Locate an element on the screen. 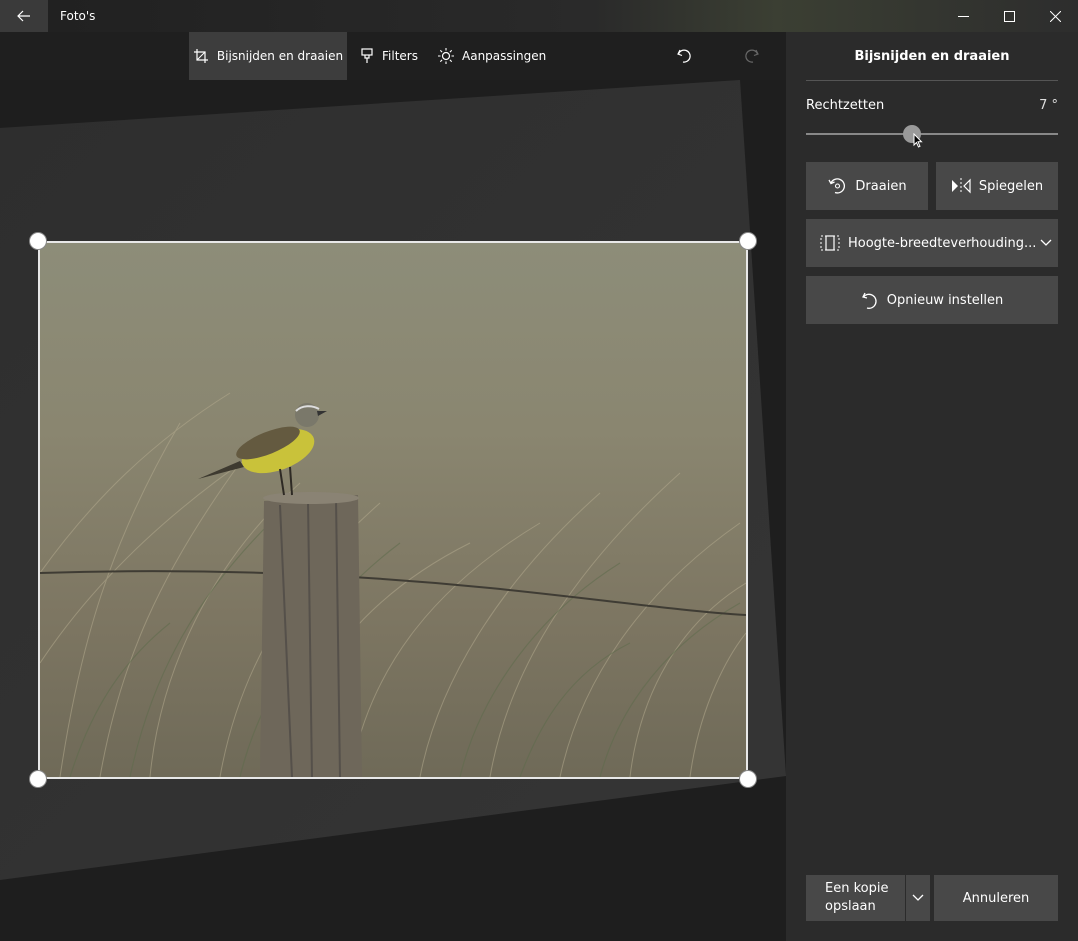  maximize-icon is located at coordinates (1009, 16).